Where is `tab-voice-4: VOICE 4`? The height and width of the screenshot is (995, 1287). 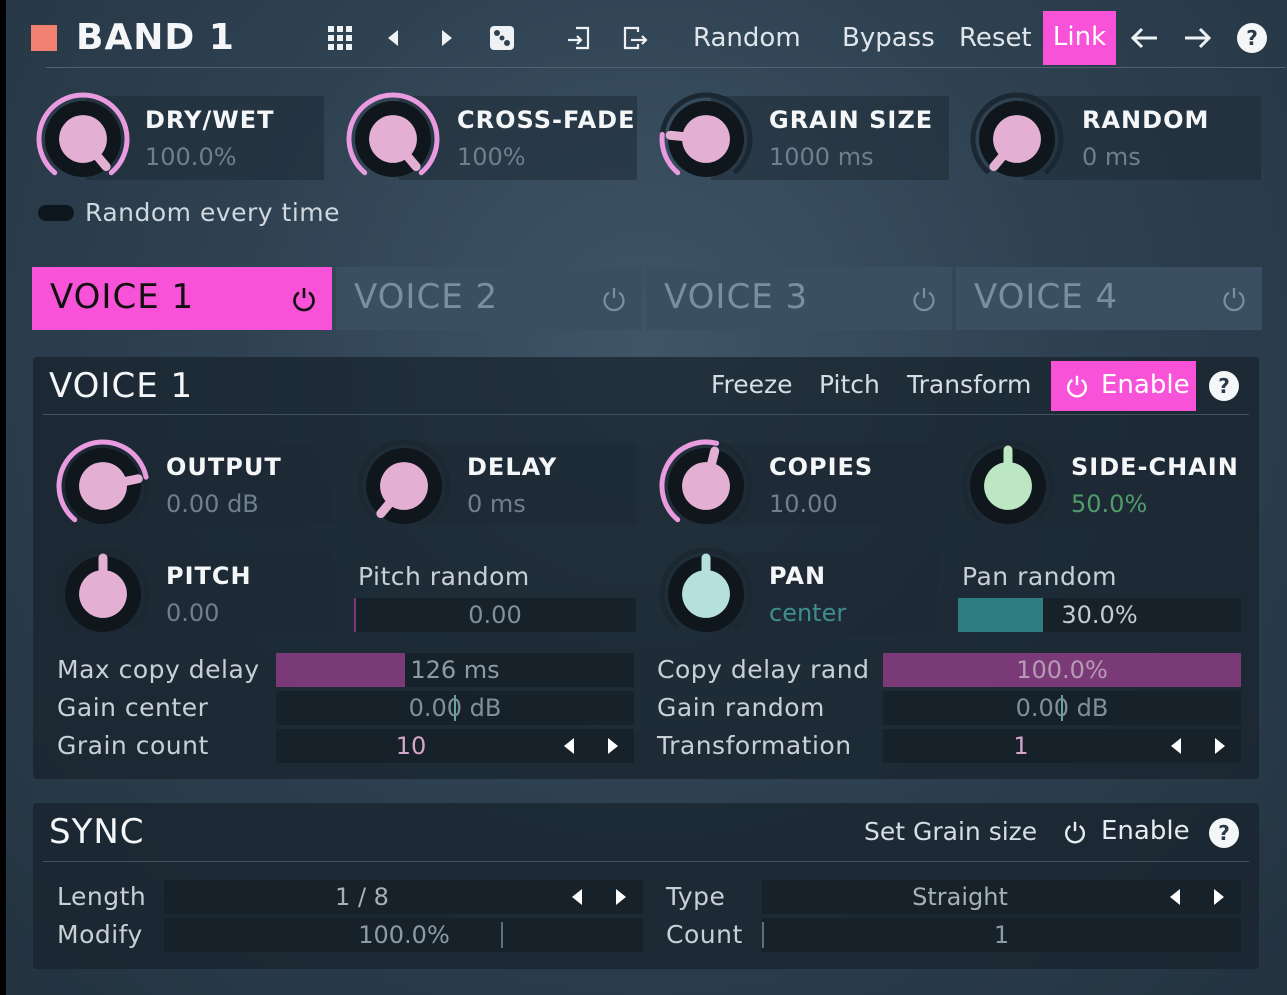
tab-voice-4: VOICE 4 is located at coordinates (1109, 298).